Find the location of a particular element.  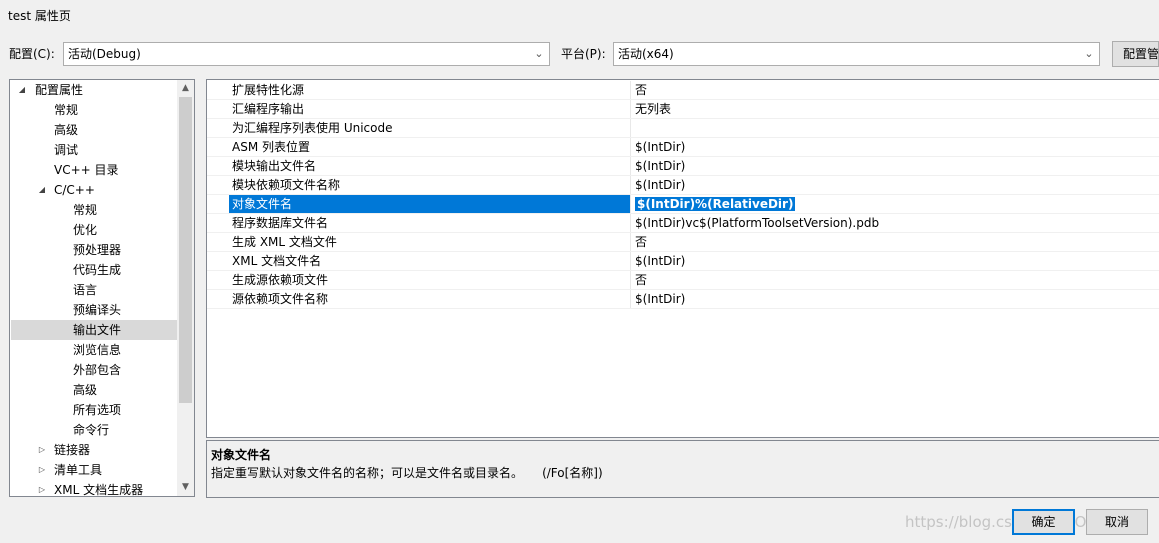

tree-item-label: 链接器 is located at coordinates (72, 450).